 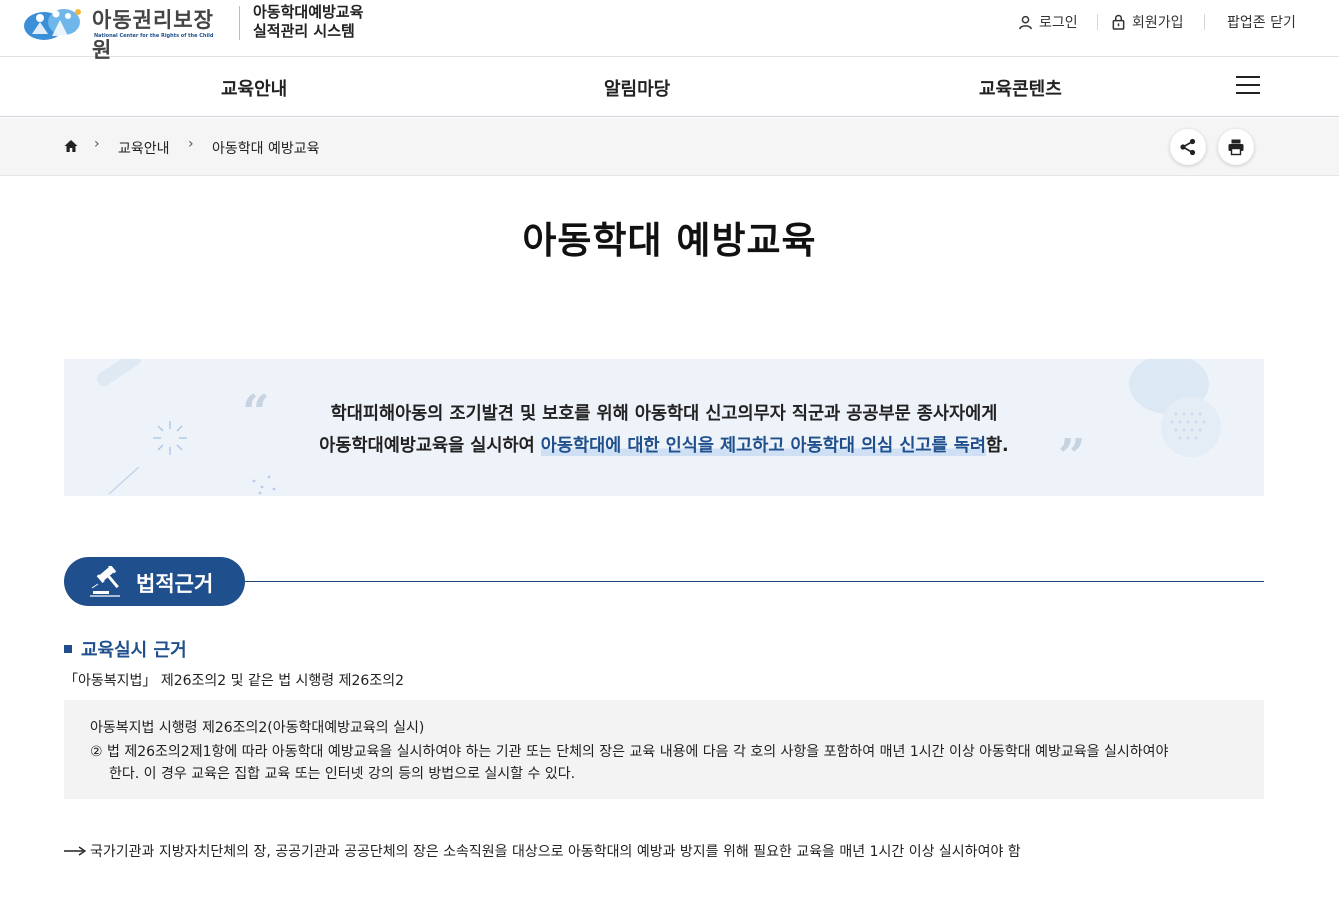 I want to click on section-title-pill: 법적근거, so click(x=154, y=581).